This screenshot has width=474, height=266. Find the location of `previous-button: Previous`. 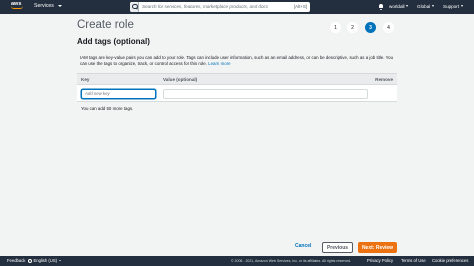

previous-button: Previous is located at coordinates (337, 247).